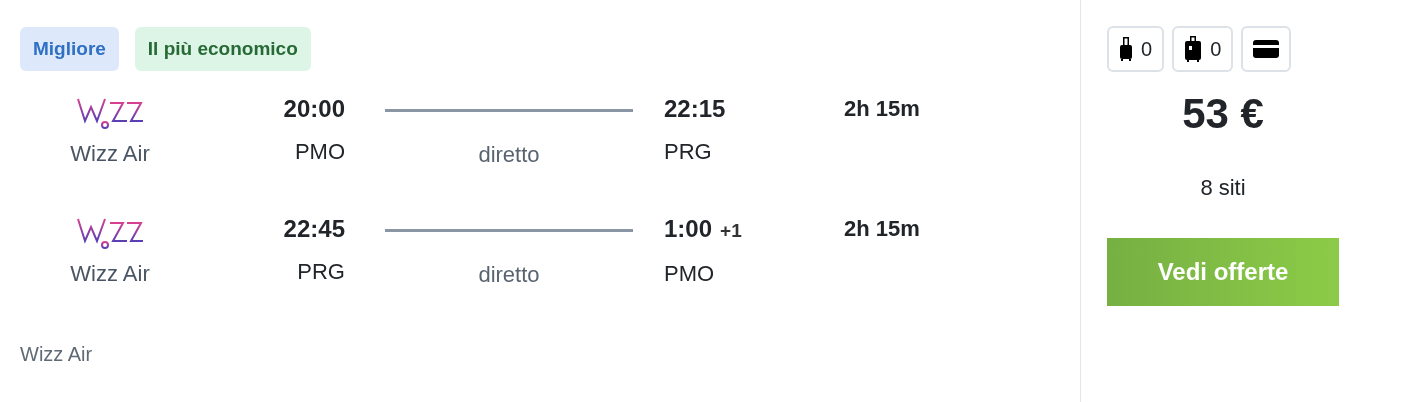 The height and width of the screenshot is (402, 1428). What do you see at coordinates (313, 229) in the screenshot?
I see `departure-time: 22:45` at bounding box center [313, 229].